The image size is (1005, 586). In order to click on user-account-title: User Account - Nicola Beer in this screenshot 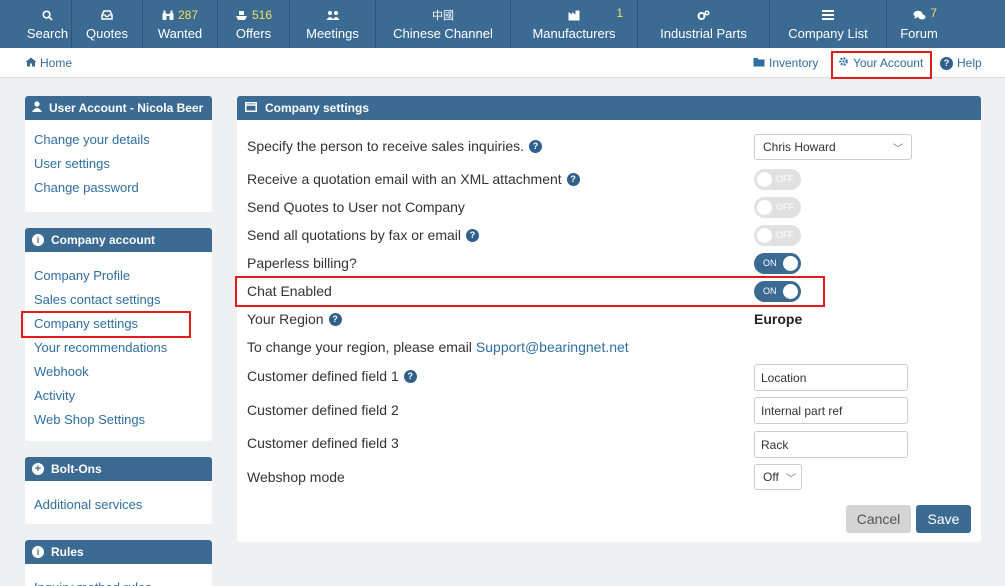, I will do `click(126, 108)`.